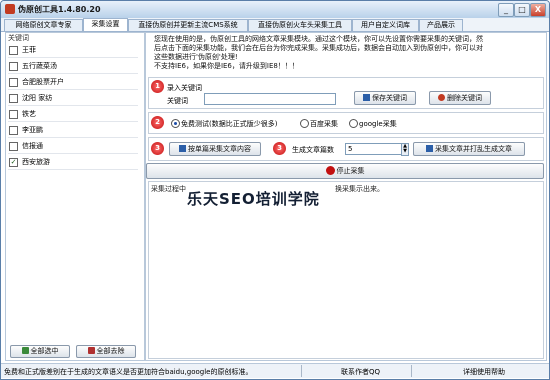 The height and width of the screenshot is (380, 550). What do you see at coordinates (330, 170) in the screenshot?
I see `stop-icon` at bounding box center [330, 170].